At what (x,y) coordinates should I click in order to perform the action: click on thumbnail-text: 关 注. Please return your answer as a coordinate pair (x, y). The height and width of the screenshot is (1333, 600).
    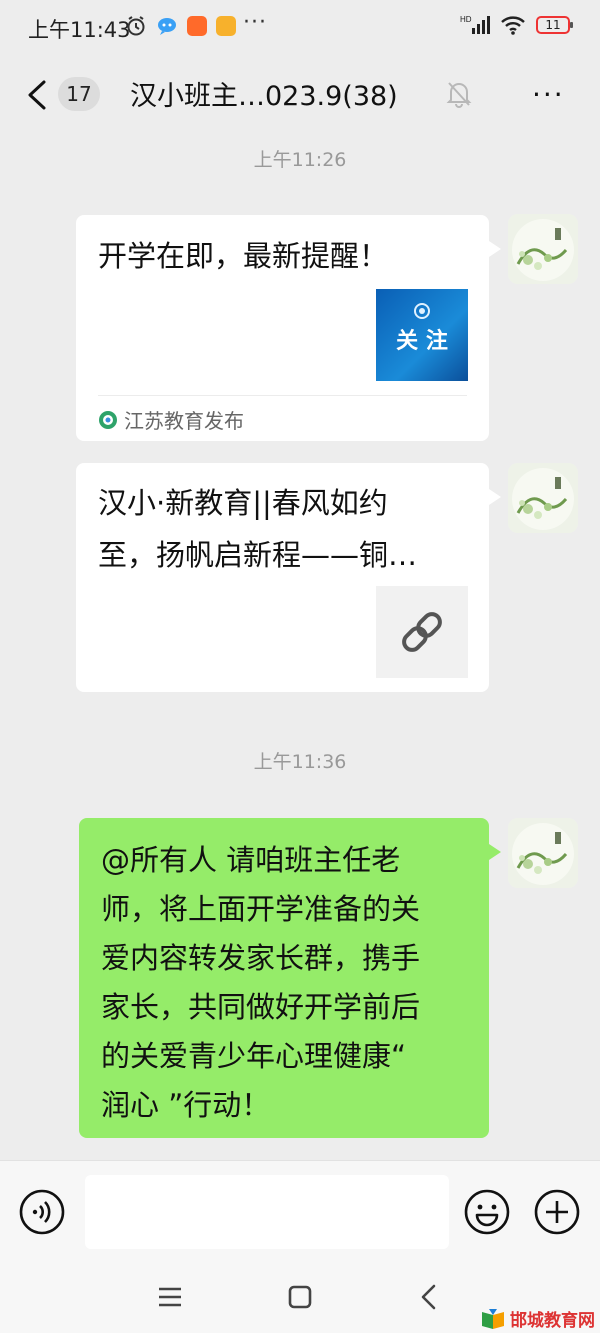
    Looking at the image, I should click on (422, 341).